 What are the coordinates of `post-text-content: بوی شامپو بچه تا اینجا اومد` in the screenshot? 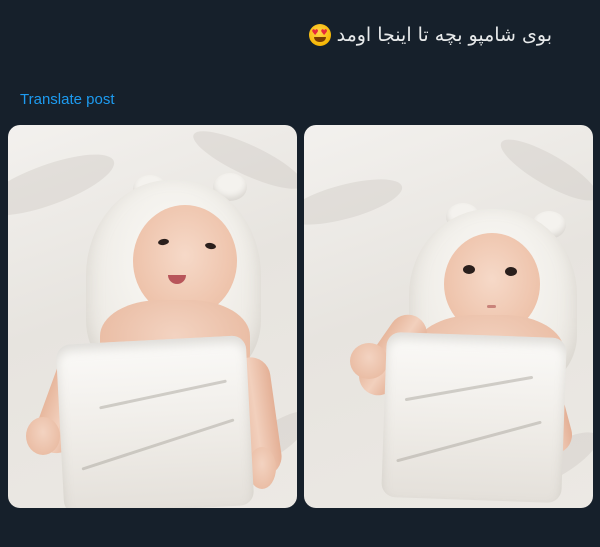 It's located at (444, 35).